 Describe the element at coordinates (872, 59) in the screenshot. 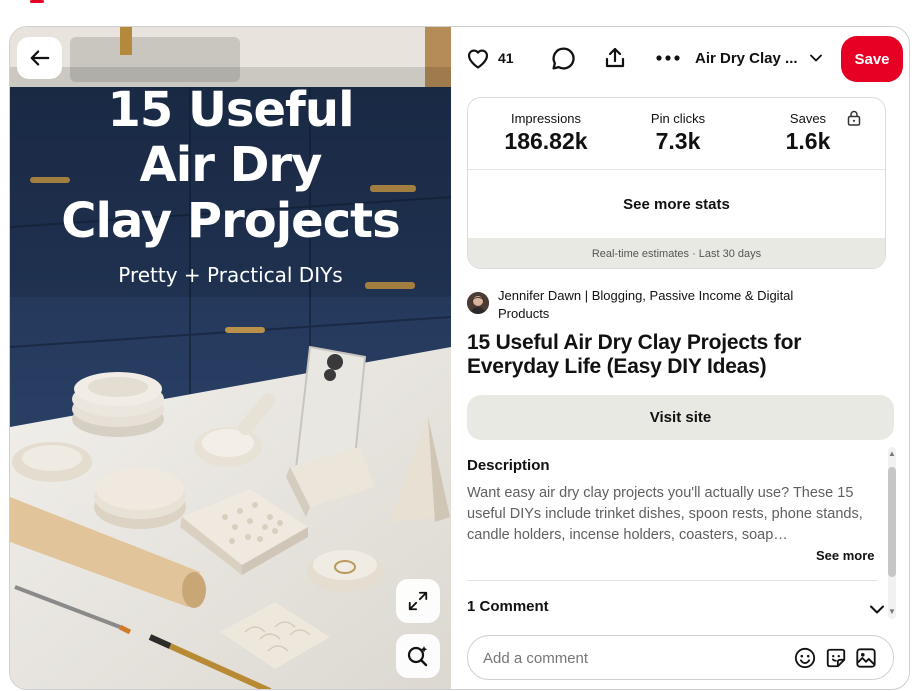

I see `save-button: Save` at that location.